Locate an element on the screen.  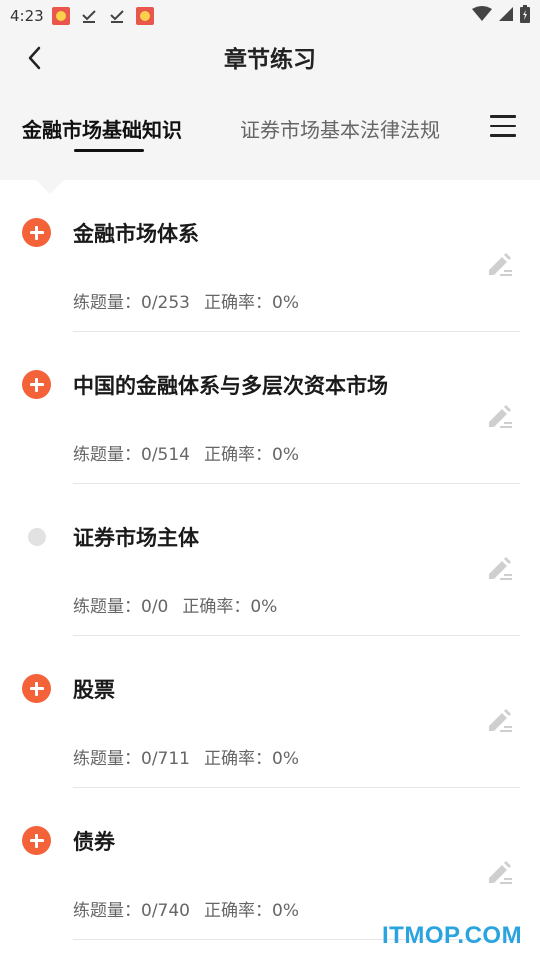
questions-count: 0/711 is located at coordinates (165, 759).